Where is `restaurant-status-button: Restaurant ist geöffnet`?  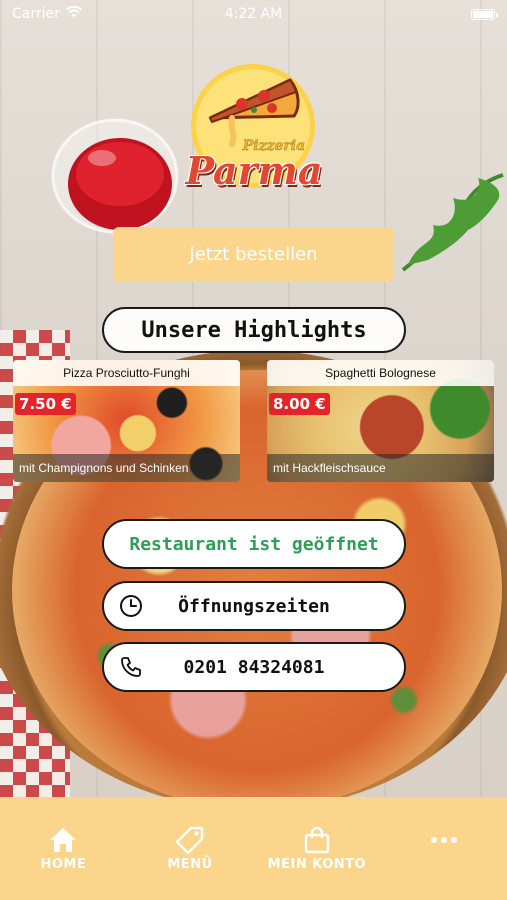
restaurant-status-button: Restaurant ist geöffnet is located at coordinates (254, 544).